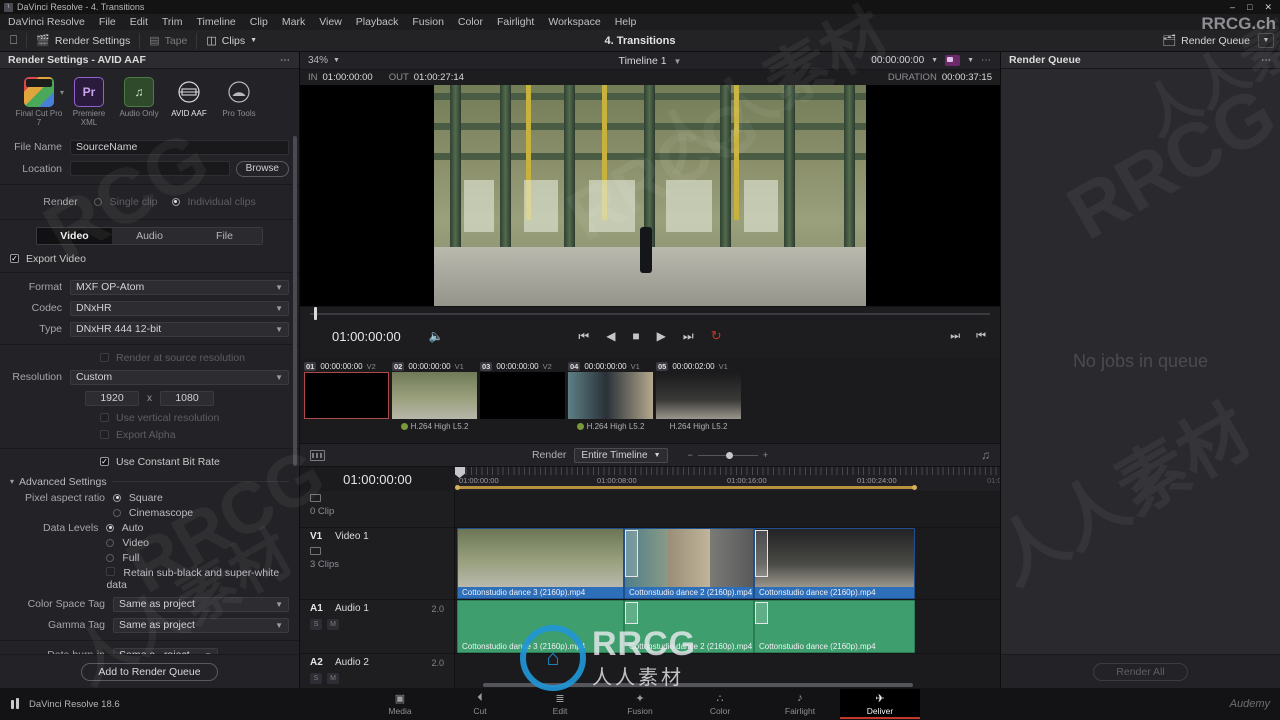  What do you see at coordinates (1206, 41) in the screenshot?
I see `render-queue-button: 🗂 Render Queue` at bounding box center [1206, 41].